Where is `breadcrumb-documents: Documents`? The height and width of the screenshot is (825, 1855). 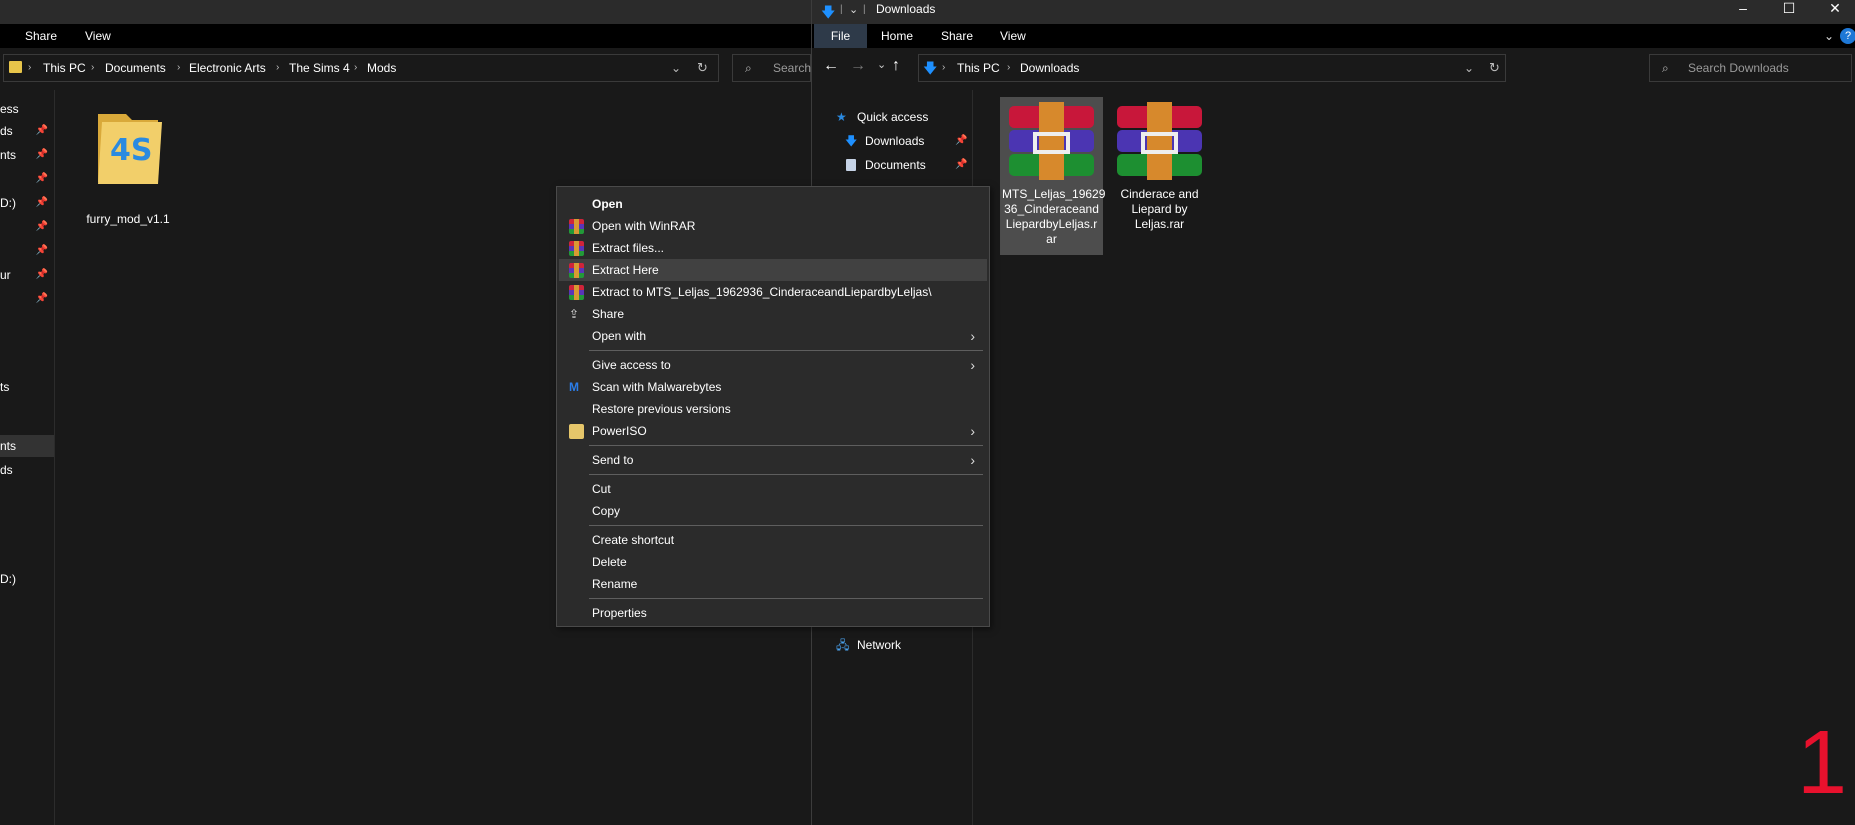 breadcrumb-documents: Documents is located at coordinates (135, 68).